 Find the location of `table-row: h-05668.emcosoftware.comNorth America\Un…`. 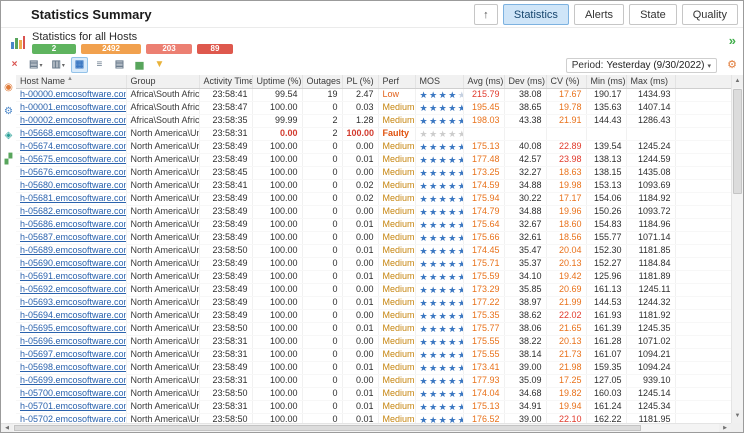

table-row: h-05668.emcosoftware.comNorth America\Un… is located at coordinates (373, 134).